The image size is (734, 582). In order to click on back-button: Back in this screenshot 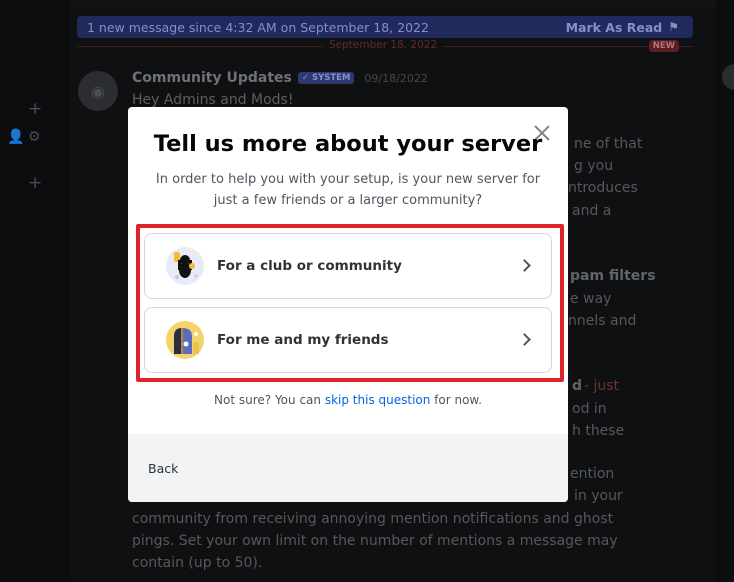, I will do `click(163, 468)`.